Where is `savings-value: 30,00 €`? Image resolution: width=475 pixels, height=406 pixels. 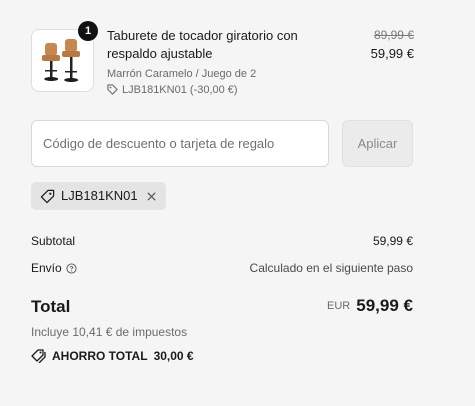
savings-value: 30,00 € is located at coordinates (173, 356).